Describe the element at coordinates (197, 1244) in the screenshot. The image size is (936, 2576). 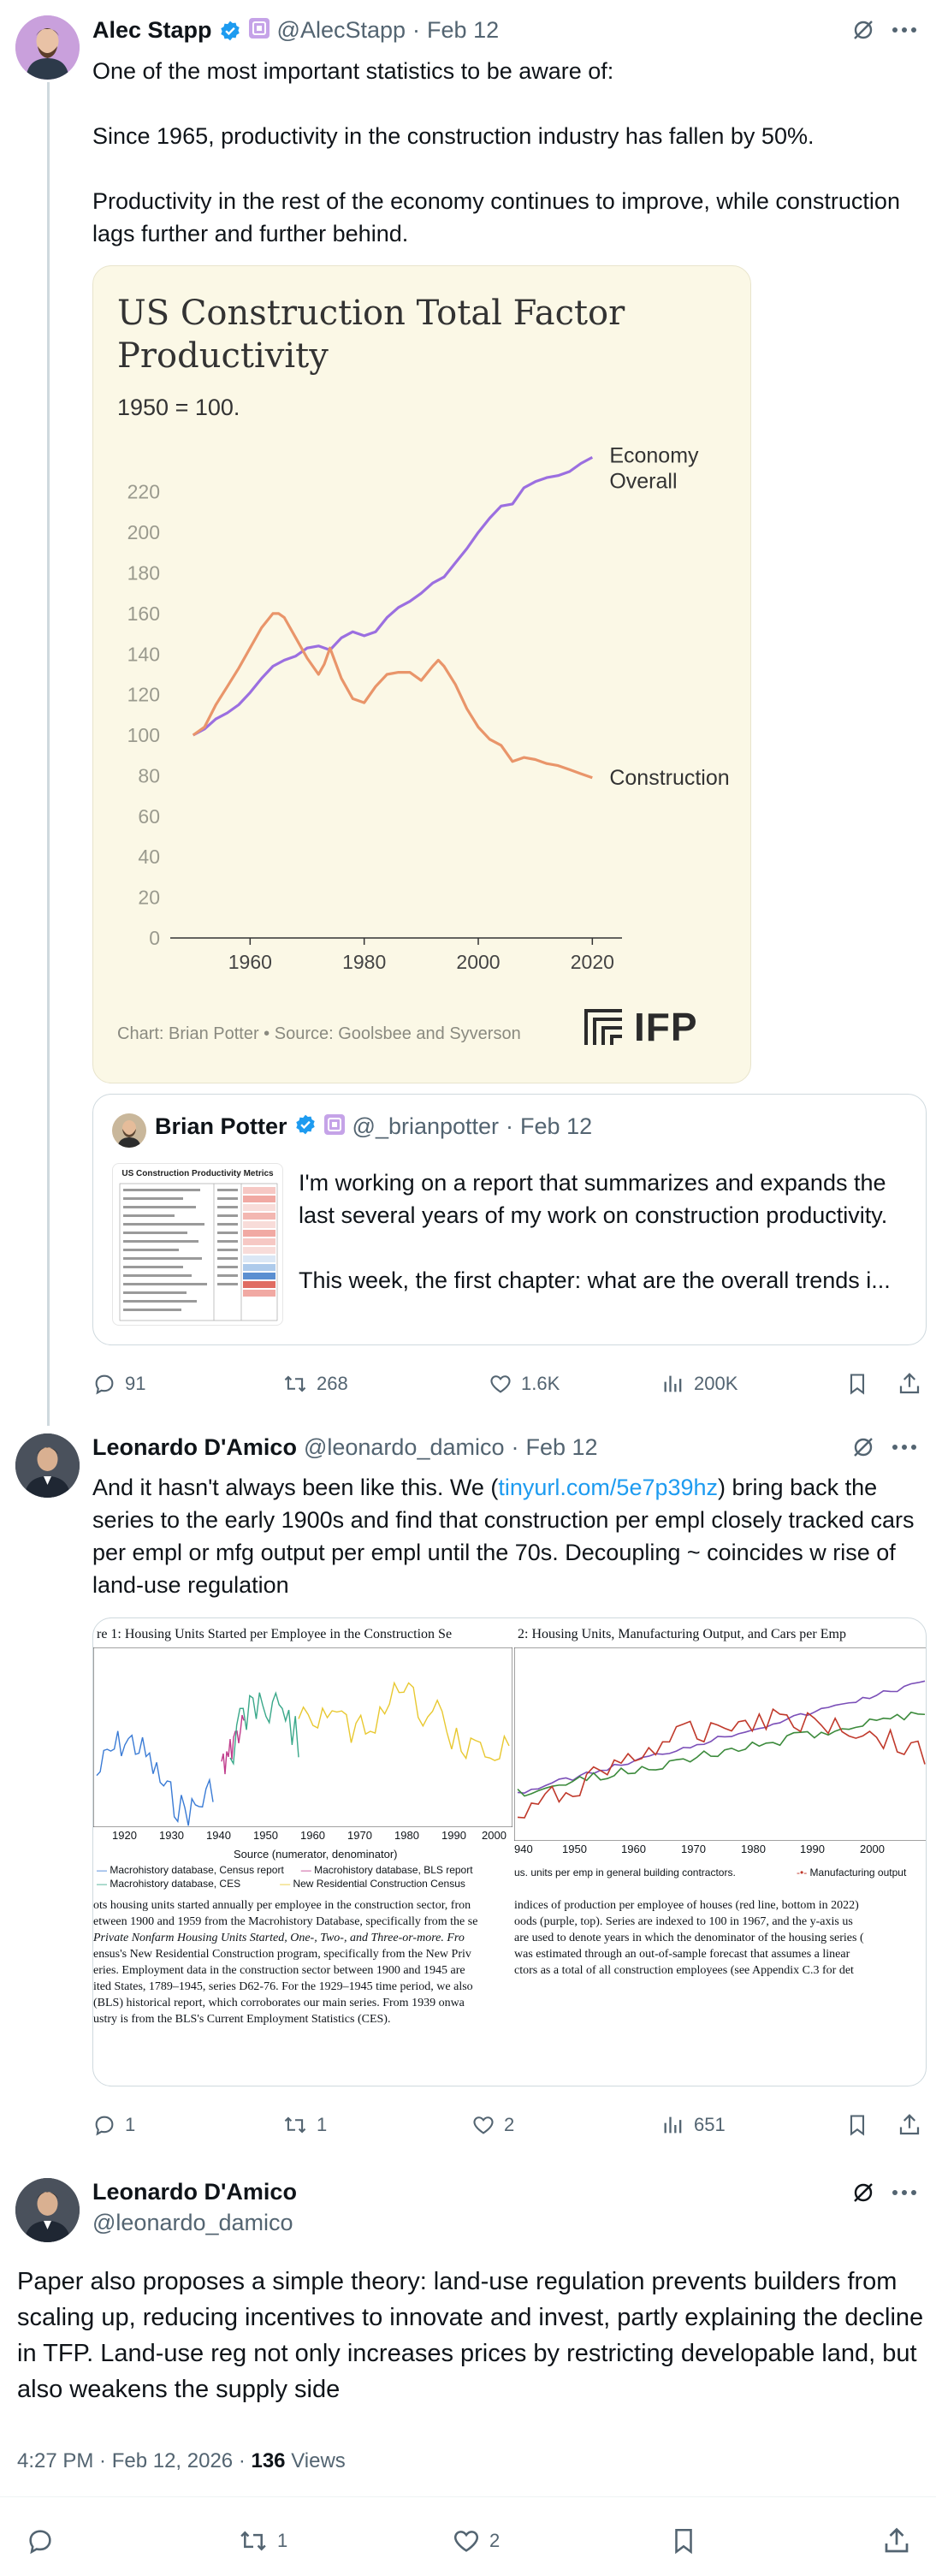
I see `quote-thumbnail: US Construction Productivity Metrics` at that location.